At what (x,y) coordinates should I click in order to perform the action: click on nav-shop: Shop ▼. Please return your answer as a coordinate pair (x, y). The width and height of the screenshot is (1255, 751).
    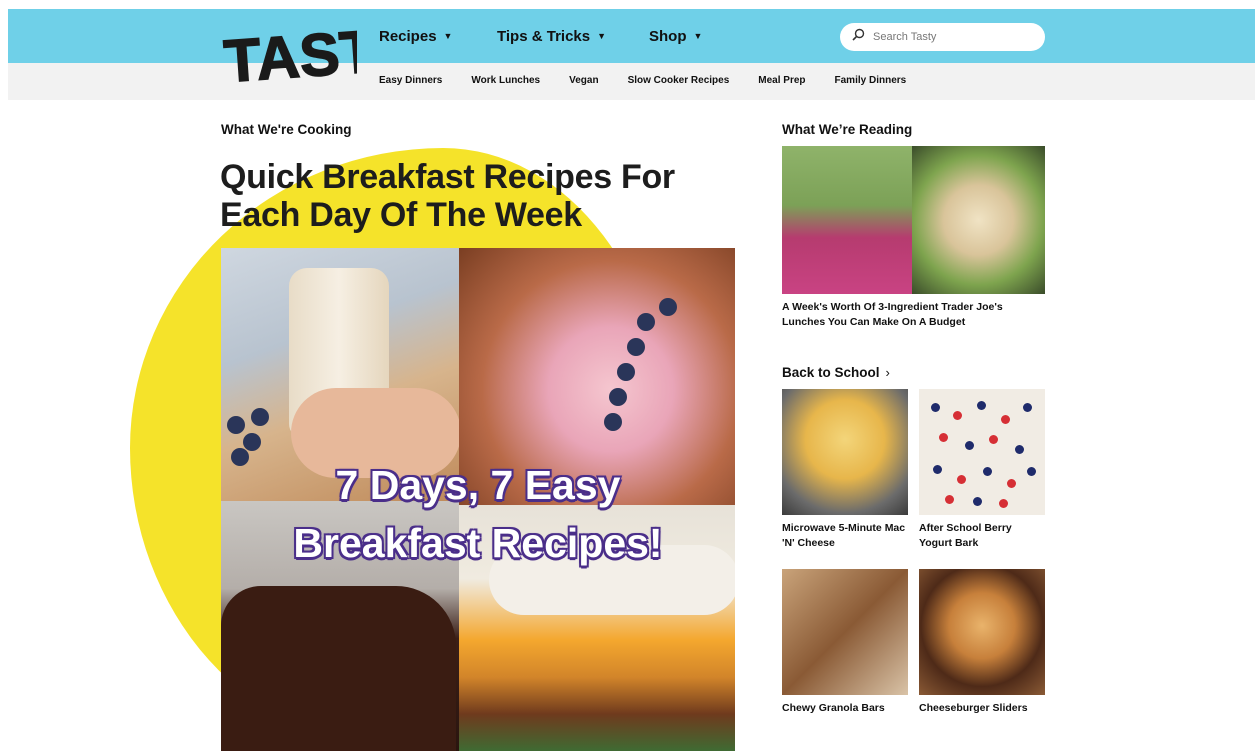
    Looking at the image, I should click on (675, 36).